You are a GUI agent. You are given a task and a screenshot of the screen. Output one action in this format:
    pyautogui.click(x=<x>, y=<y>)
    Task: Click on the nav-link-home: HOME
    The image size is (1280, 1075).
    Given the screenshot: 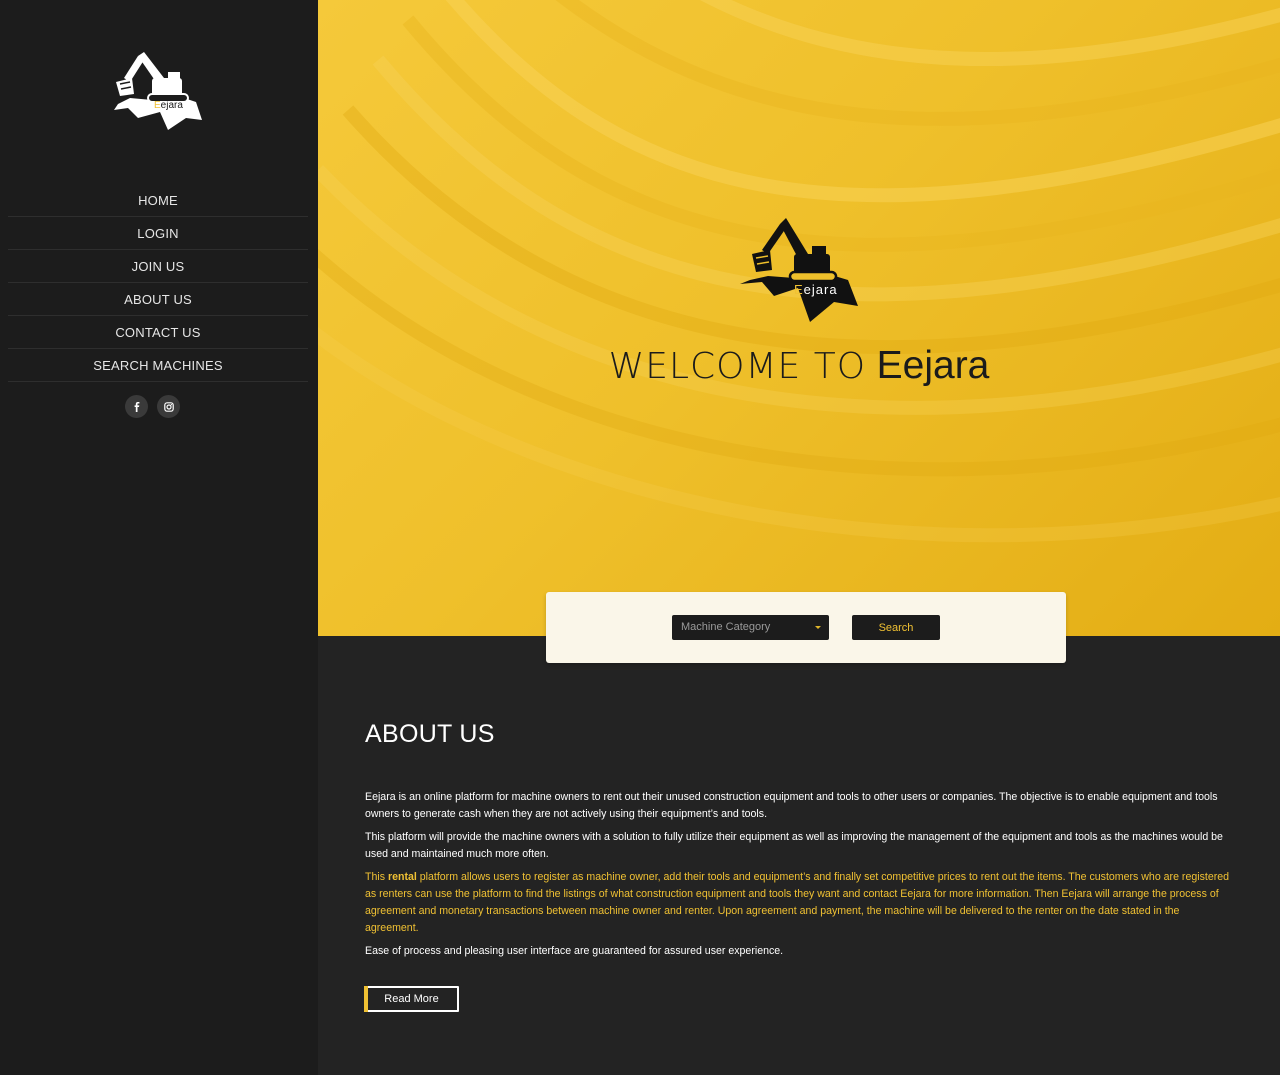 What is the action you would take?
    pyautogui.click(x=158, y=200)
    